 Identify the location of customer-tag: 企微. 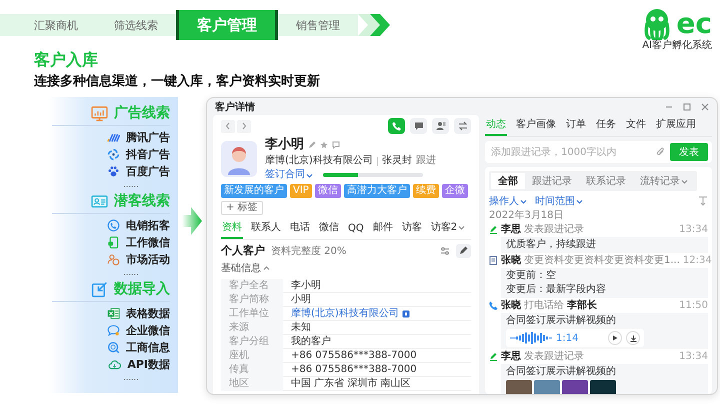
(455, 191).